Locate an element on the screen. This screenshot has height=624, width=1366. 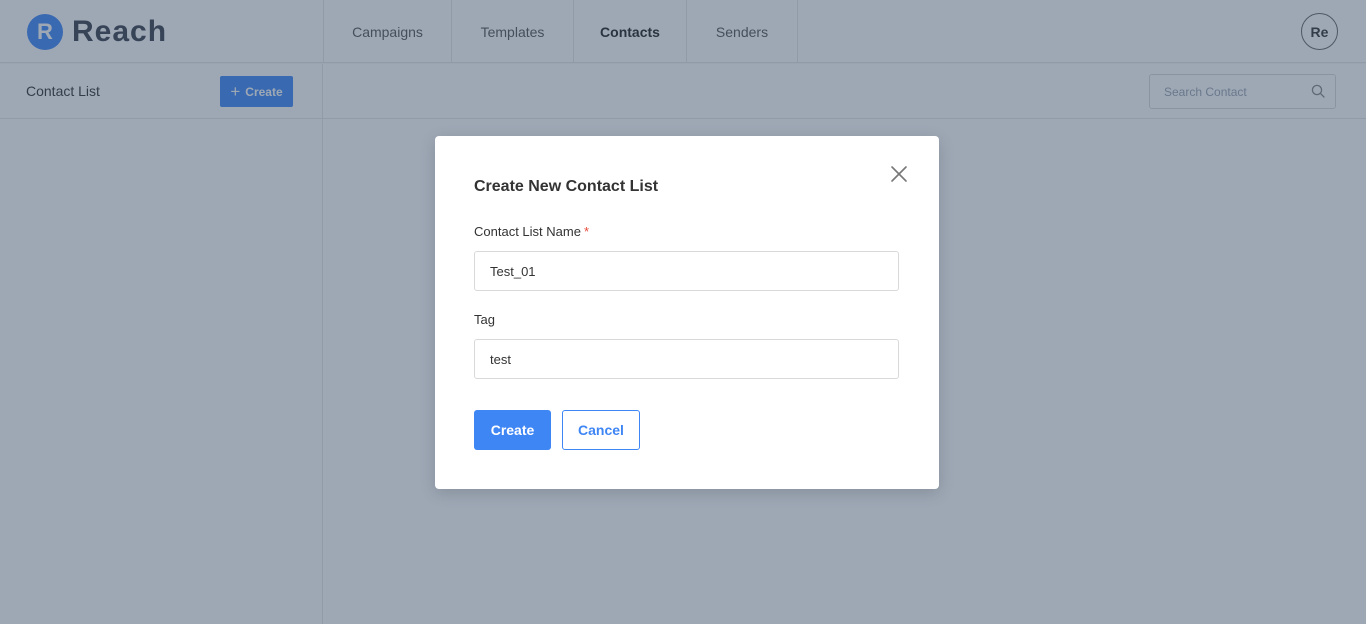
required-mark: * is located at coordinates (586, 231).